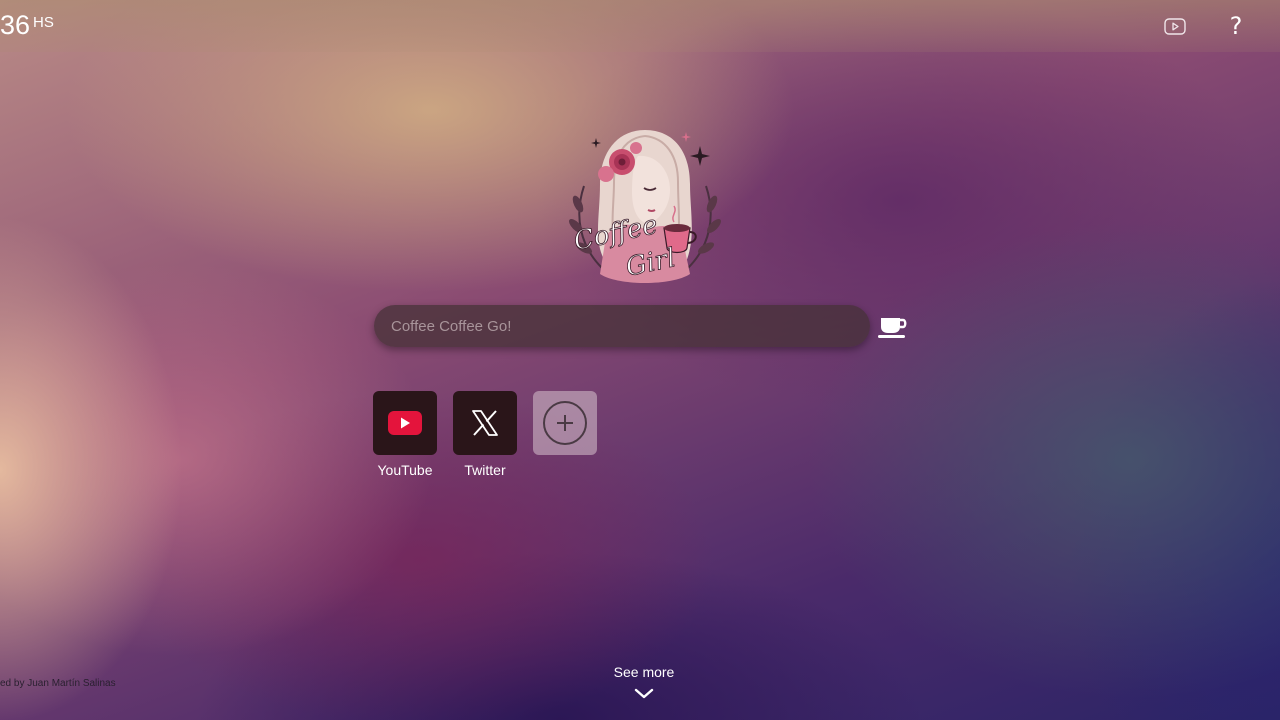  I want to click on credit-text: ed by Juan Martín Salinas, so click(58, 683).